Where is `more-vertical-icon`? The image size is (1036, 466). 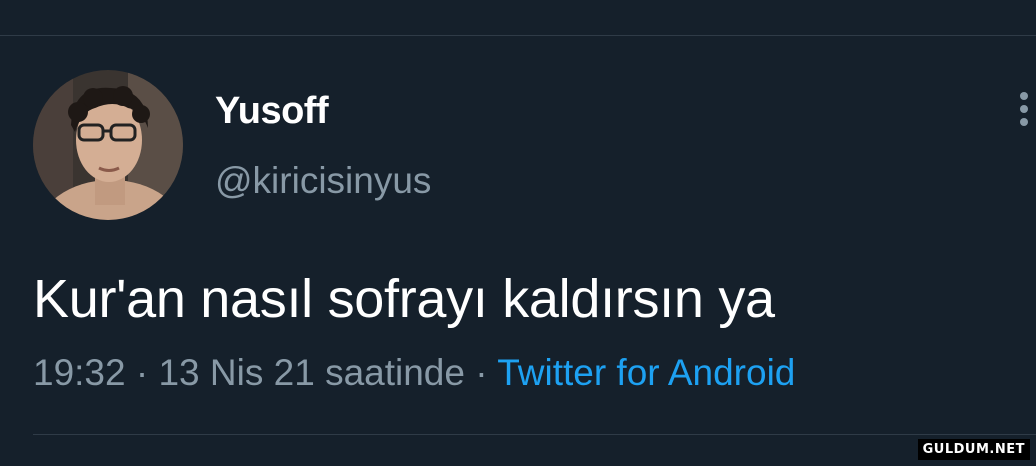
more-vertical-icon is located at coordinates (1024, 114).